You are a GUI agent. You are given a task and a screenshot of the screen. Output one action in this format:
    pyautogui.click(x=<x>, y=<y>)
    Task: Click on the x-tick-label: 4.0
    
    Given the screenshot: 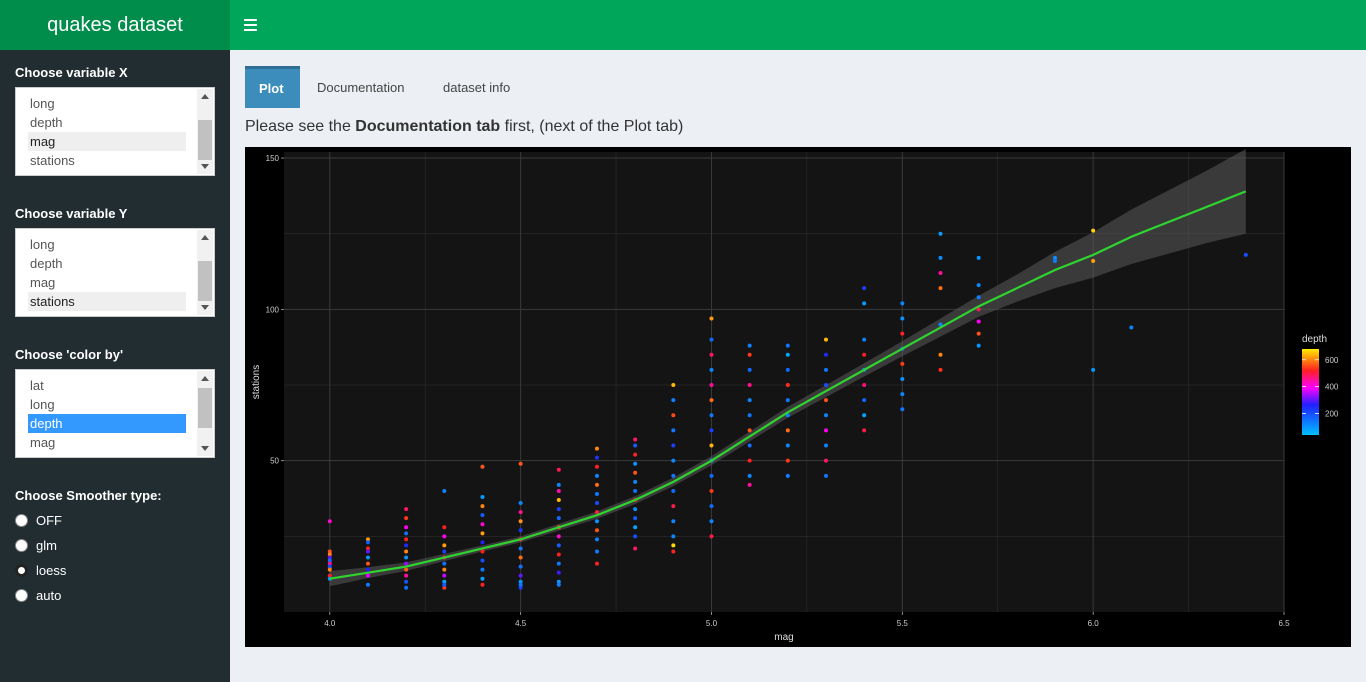 What is the action you would take?
    pyautogui.click(x=330, y=623)
    